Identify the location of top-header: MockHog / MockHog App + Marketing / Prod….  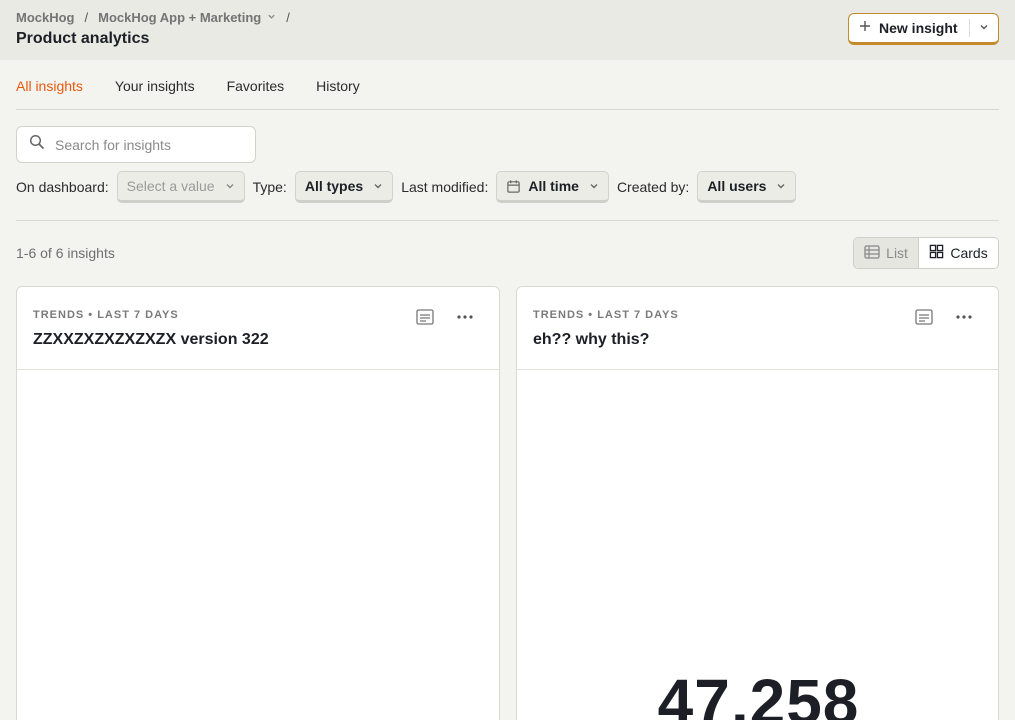
(507, 30).